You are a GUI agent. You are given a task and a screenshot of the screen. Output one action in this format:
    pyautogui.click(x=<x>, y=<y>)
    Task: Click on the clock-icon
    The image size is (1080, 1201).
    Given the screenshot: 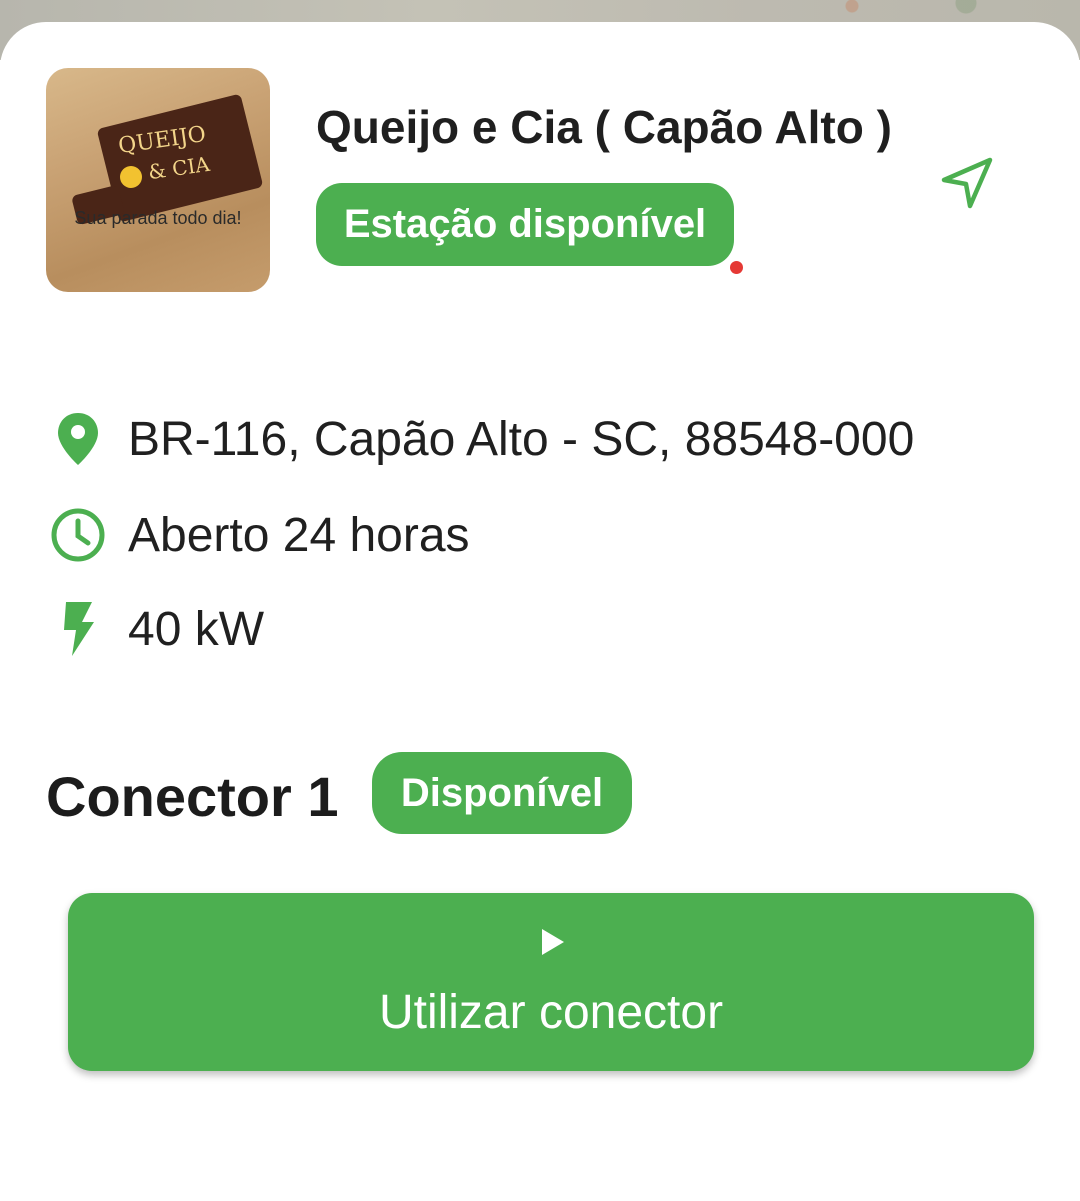 What is the action you would take?
    pyautogui.click(x=78, y=535)
    